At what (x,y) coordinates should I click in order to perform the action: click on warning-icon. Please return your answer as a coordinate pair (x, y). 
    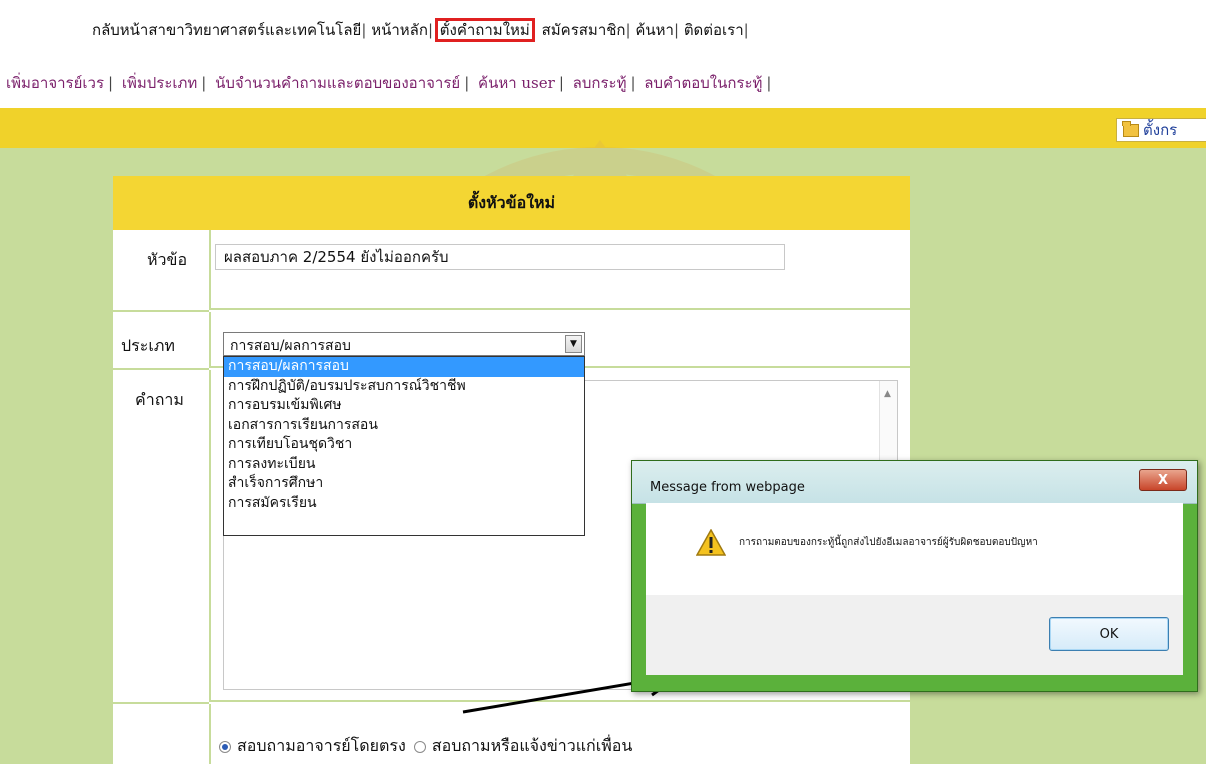
    Looking at the image, I should click on (711, 542).